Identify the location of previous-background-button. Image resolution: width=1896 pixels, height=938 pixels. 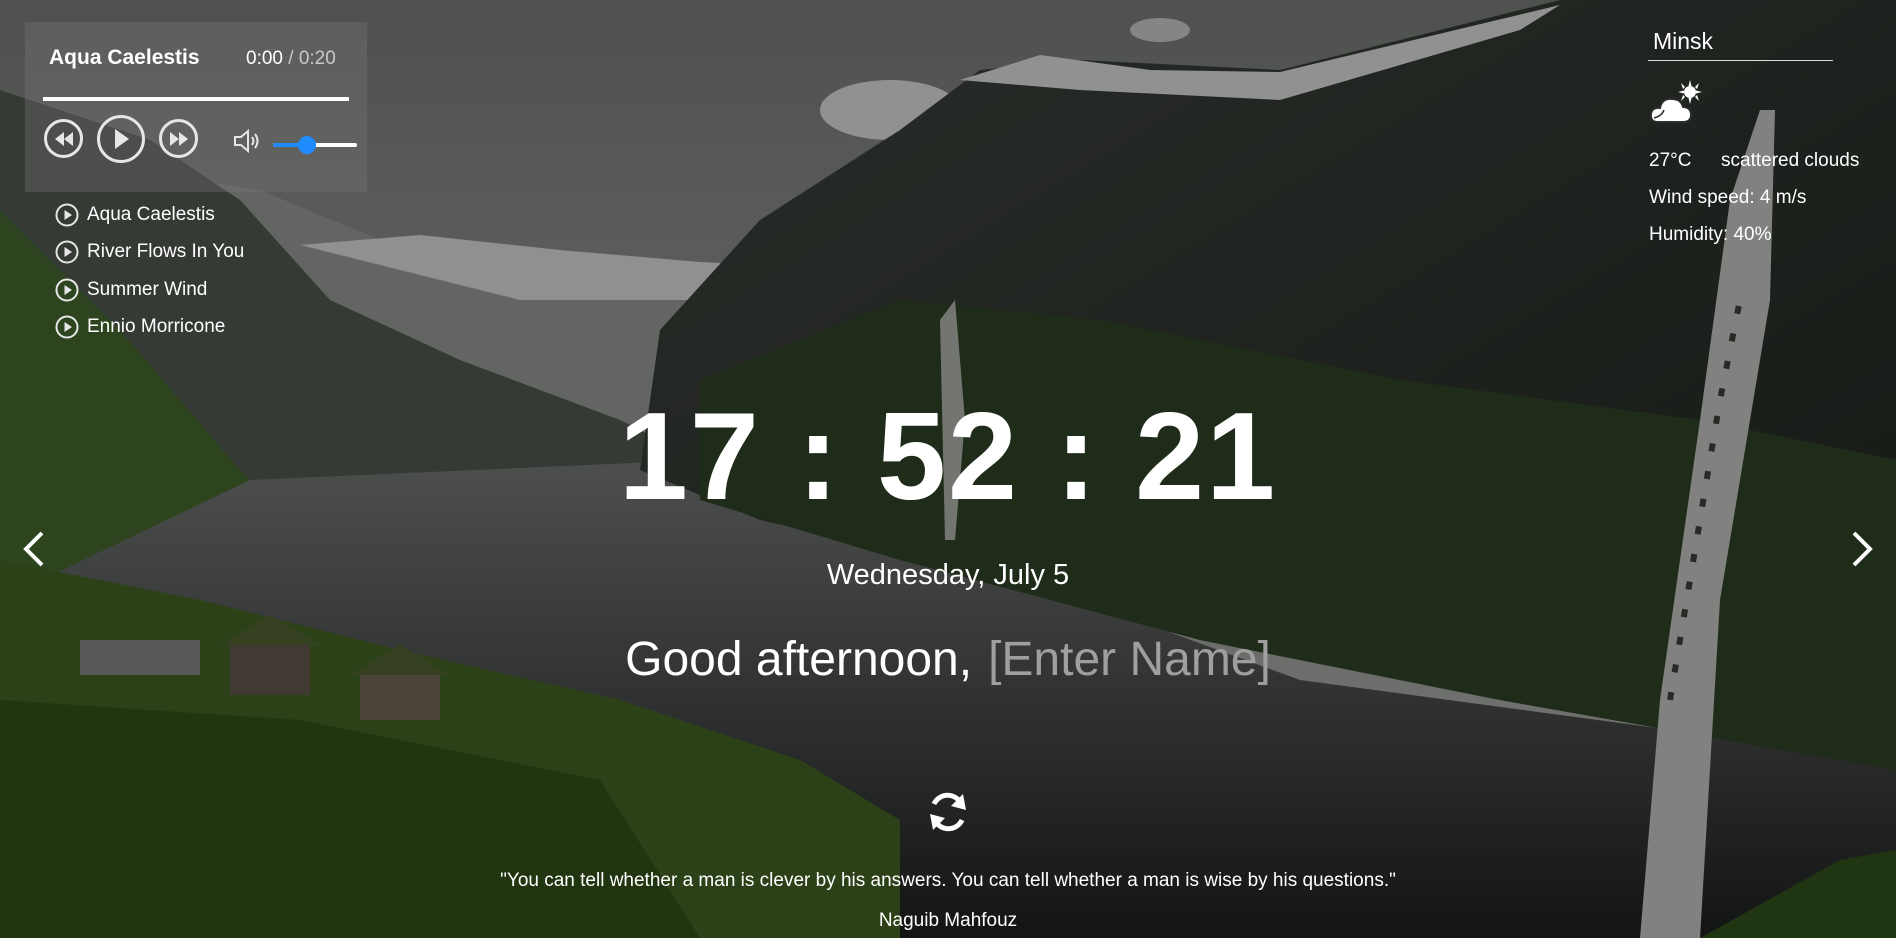
(34, 549).